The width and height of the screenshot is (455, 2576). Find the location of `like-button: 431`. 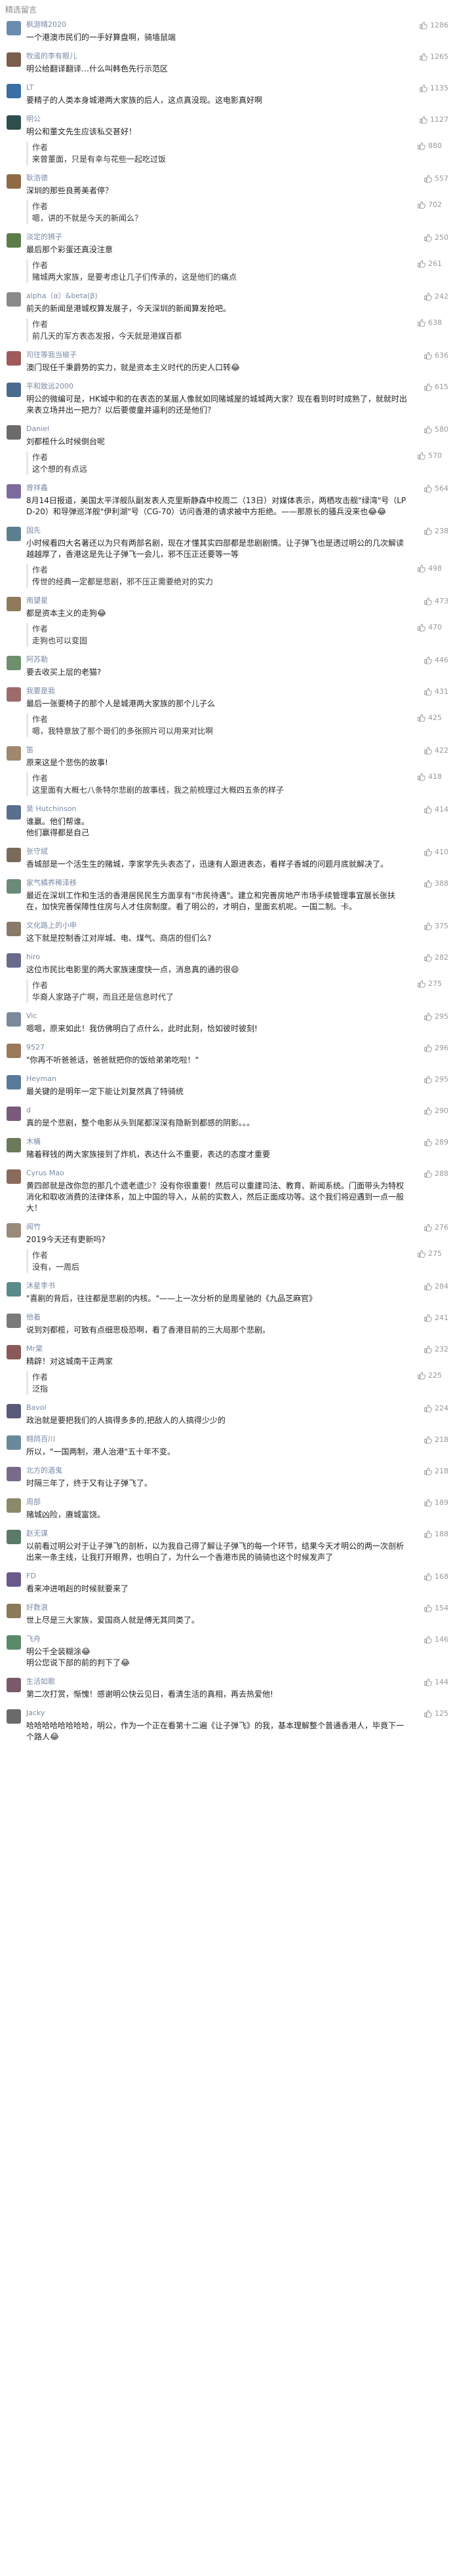

like-button: 431 is located at coordinates (436, 691).